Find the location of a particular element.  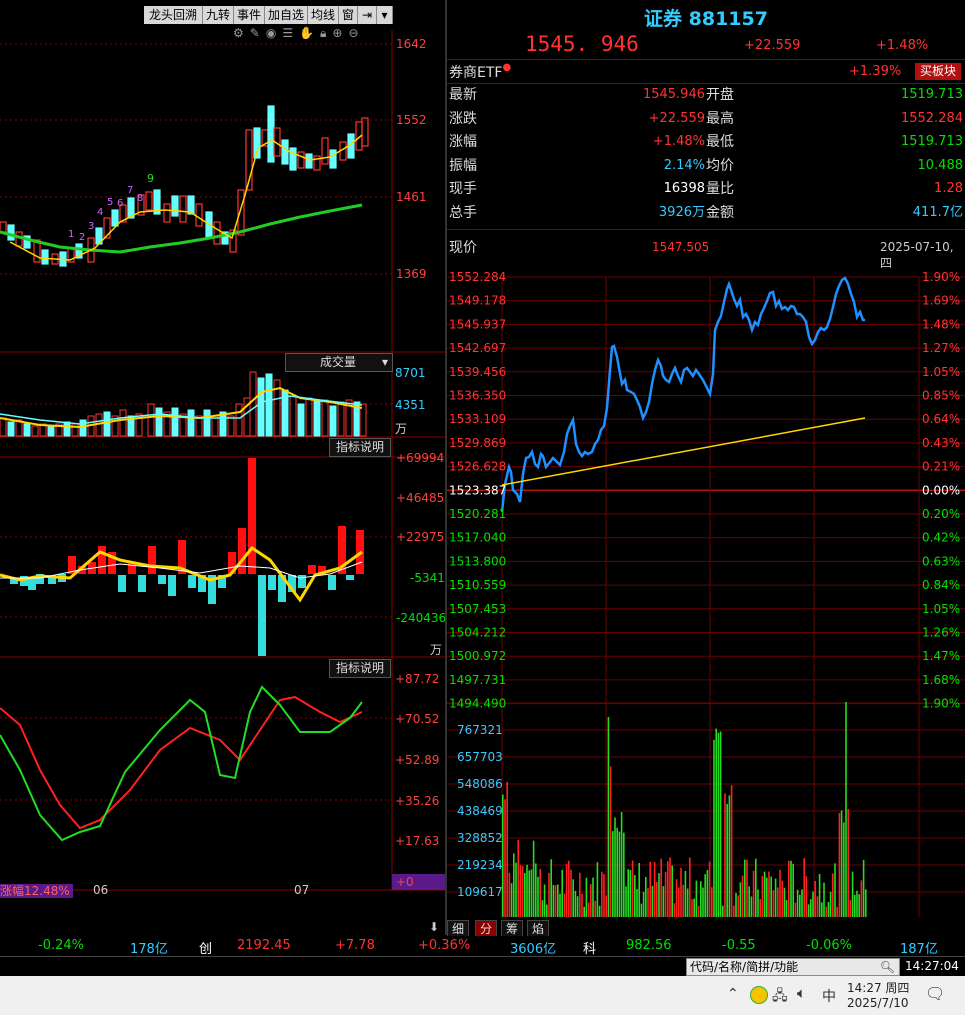

pct-axis-tick: 0.42% is located at coordinates (941, 538).